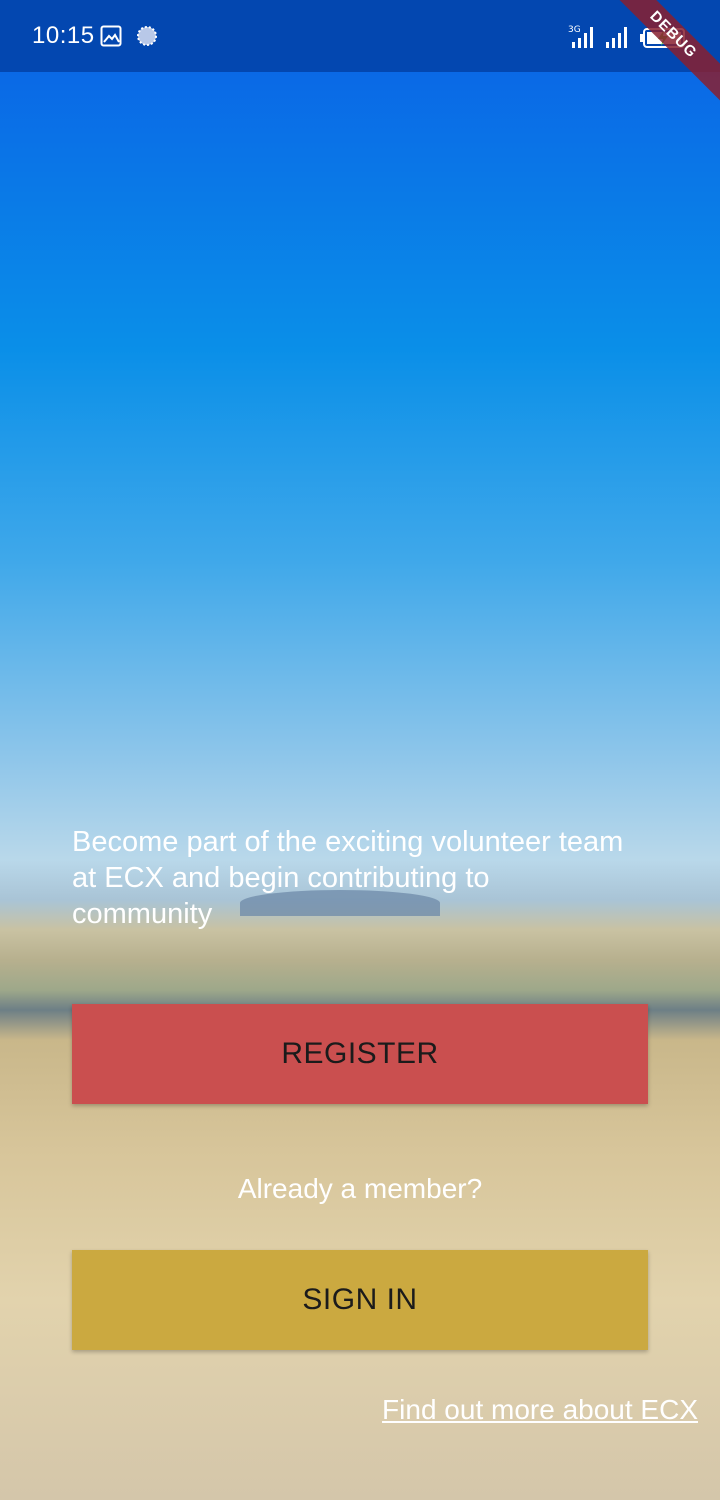 This screenshot has width=720, height=1500. Describe the element at coordinates (580, 36) in the screenshot. I see `signal-3g-icon: 3G` at that location.